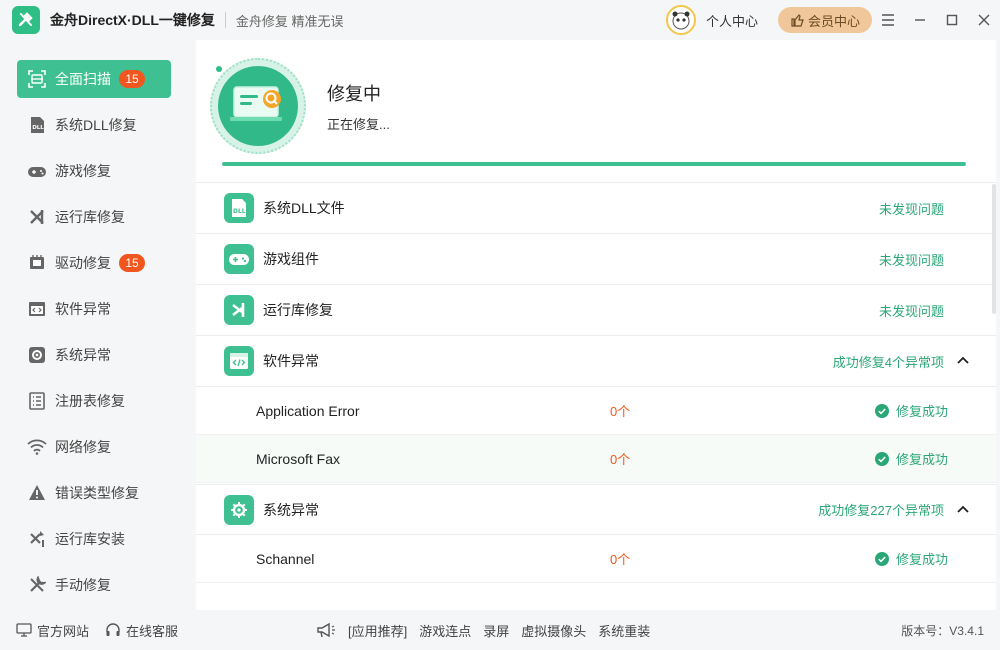 The width and height of the screenshot is (1000, 650). Describe the element at coordinates (90, 401) in the screenshot. I see `sidebar-item-label: 注册表修复` at that location.